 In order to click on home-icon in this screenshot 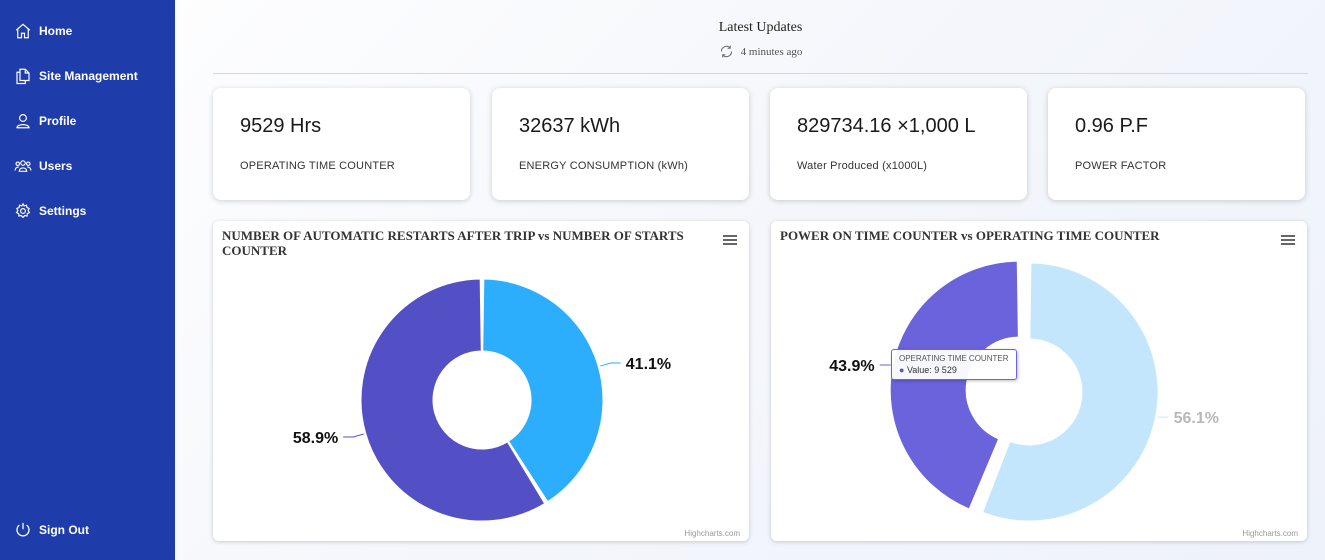, I will do `click(23, 31)`.